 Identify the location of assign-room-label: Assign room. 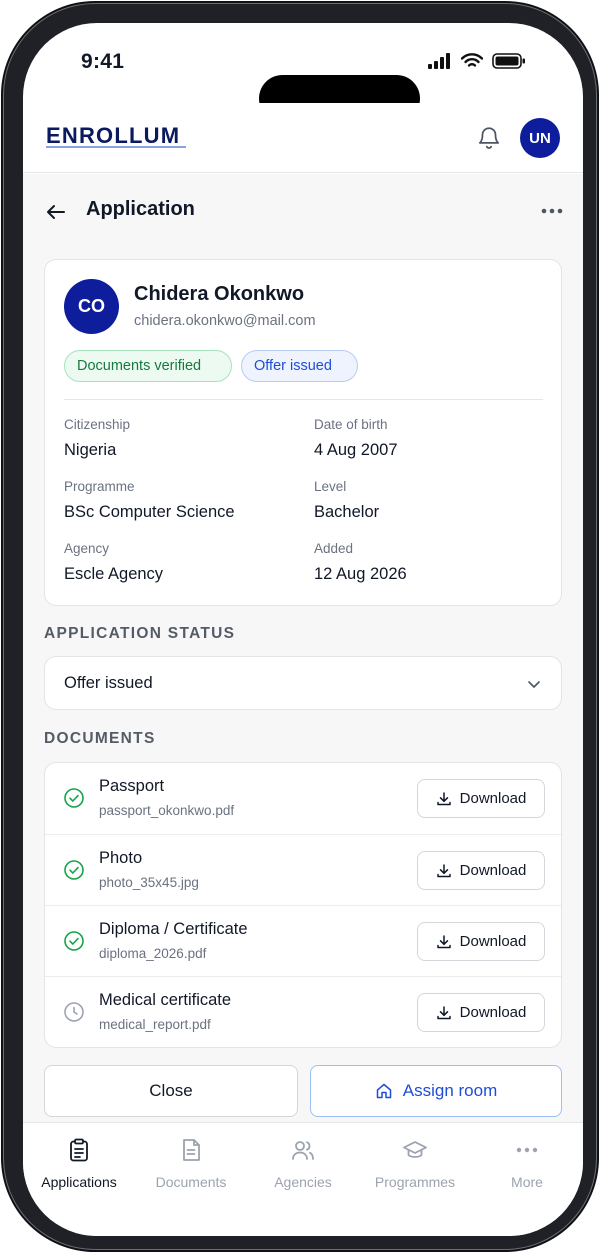
(450, 1090).